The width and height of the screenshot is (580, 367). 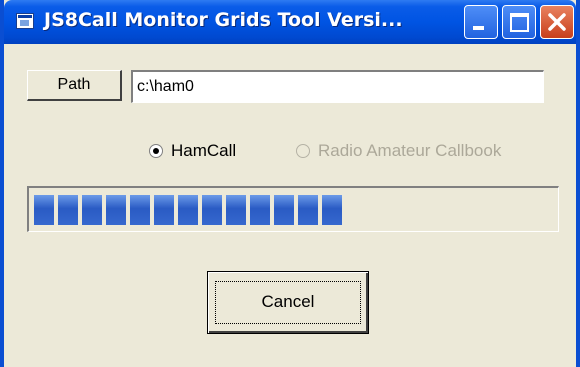 I want to click on radio-radio-amateur-callbook: Radio Amateur Callbook, so click(x=398, y=151).